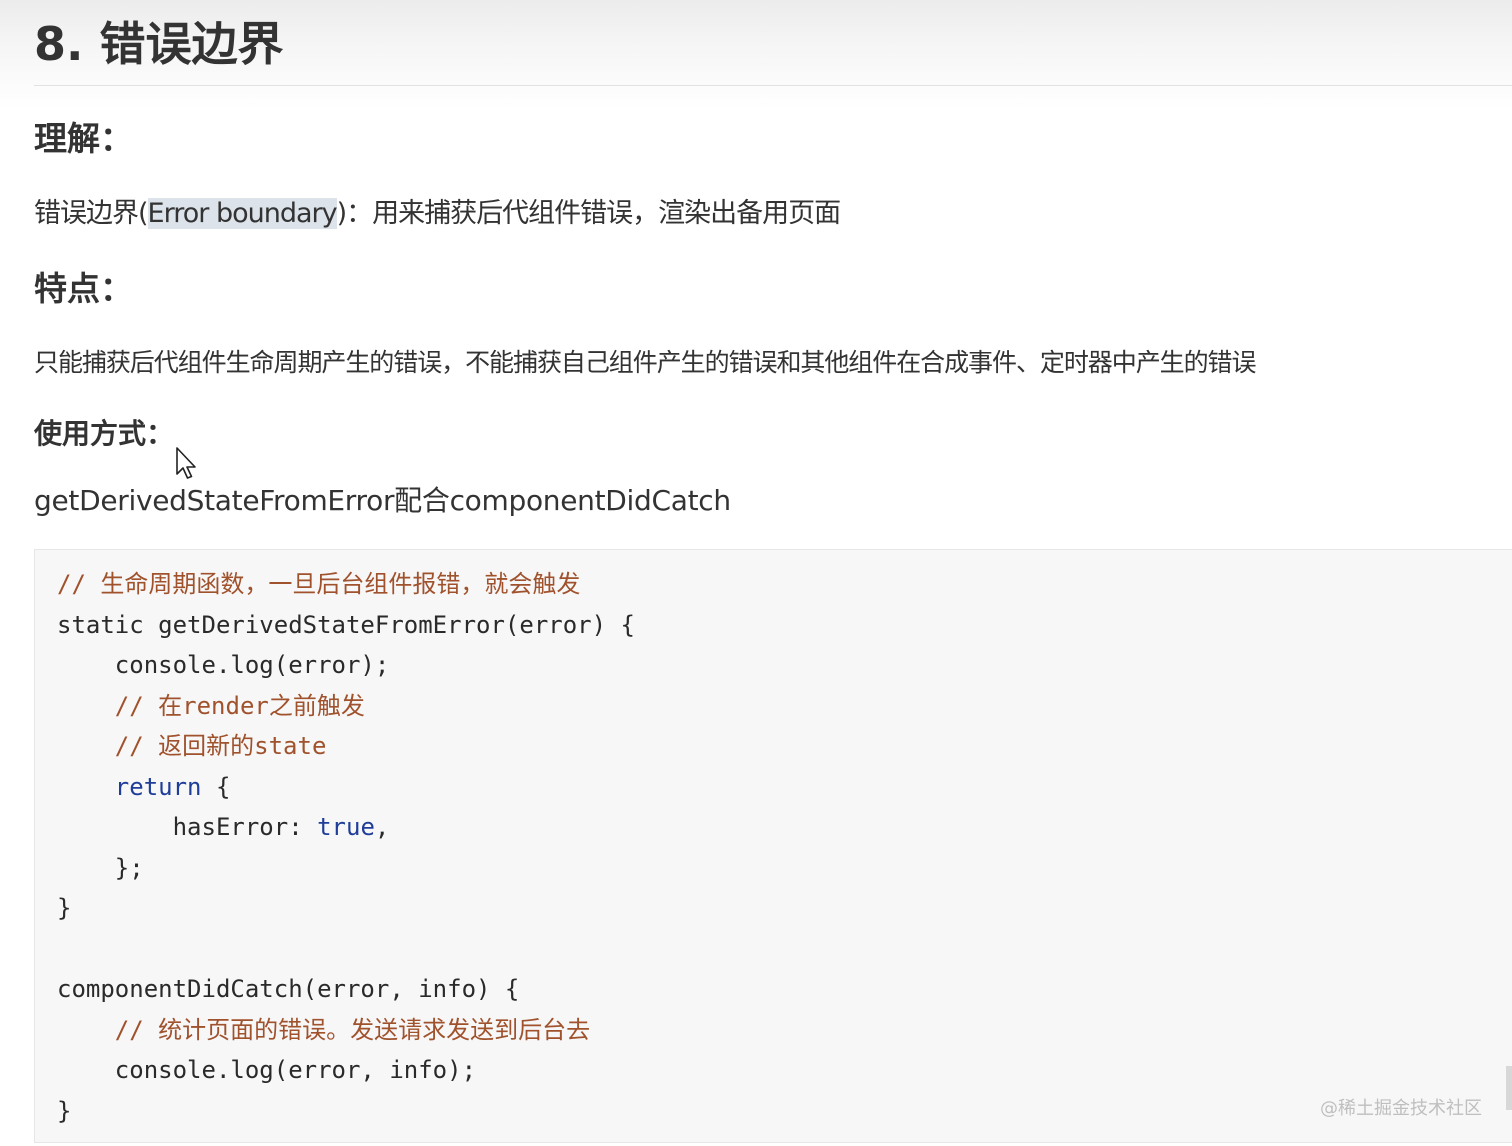  Describe the element at coordinates (83, 138) in the screenshot. I see `understanding-heading: 理解：` at that location.